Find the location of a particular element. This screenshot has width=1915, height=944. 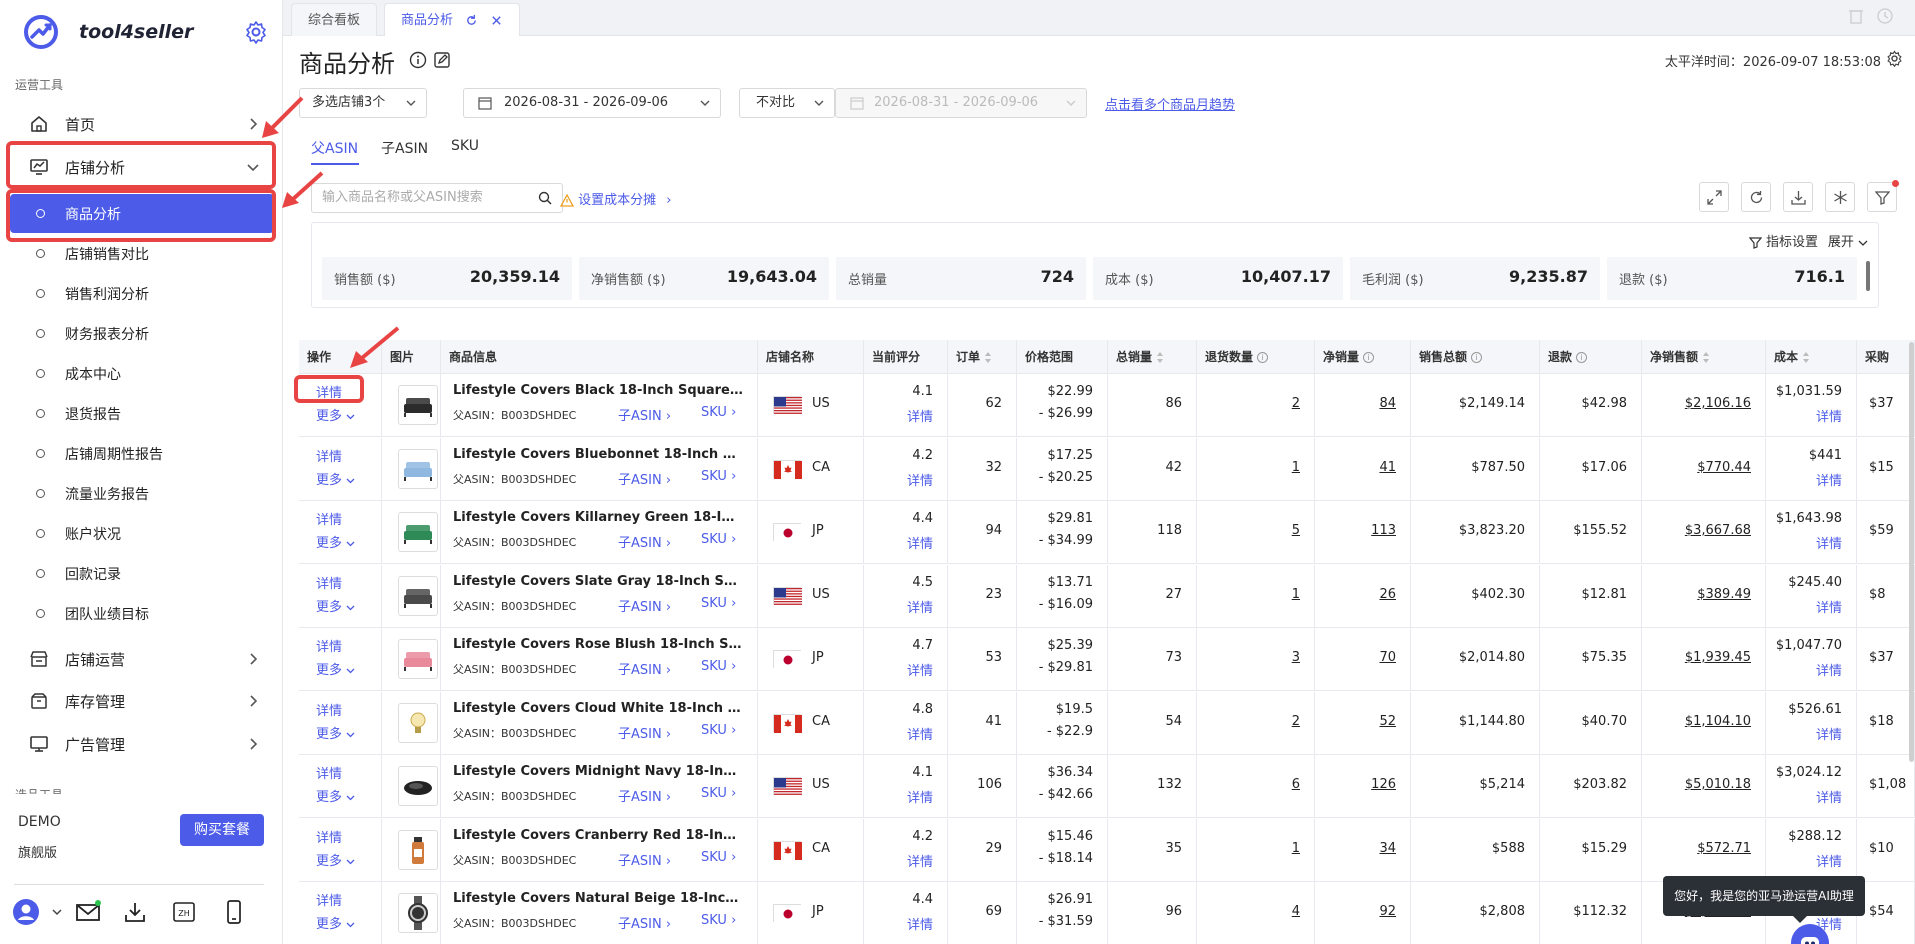

menu-ads: 广告管理 is located at coordinates (142, 744).